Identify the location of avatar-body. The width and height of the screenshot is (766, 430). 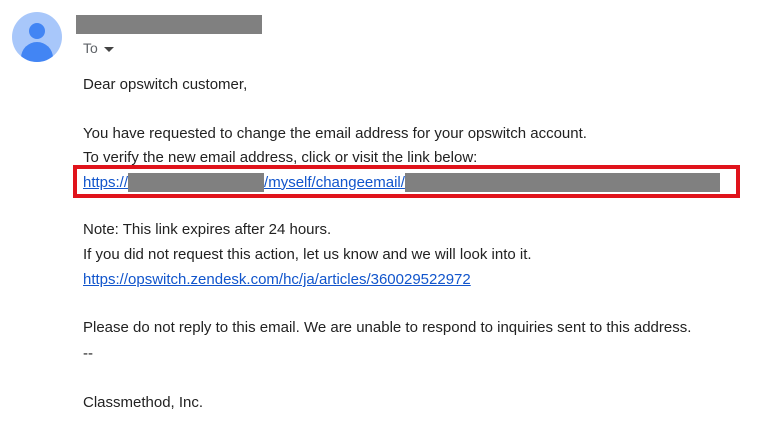
(37, 52).